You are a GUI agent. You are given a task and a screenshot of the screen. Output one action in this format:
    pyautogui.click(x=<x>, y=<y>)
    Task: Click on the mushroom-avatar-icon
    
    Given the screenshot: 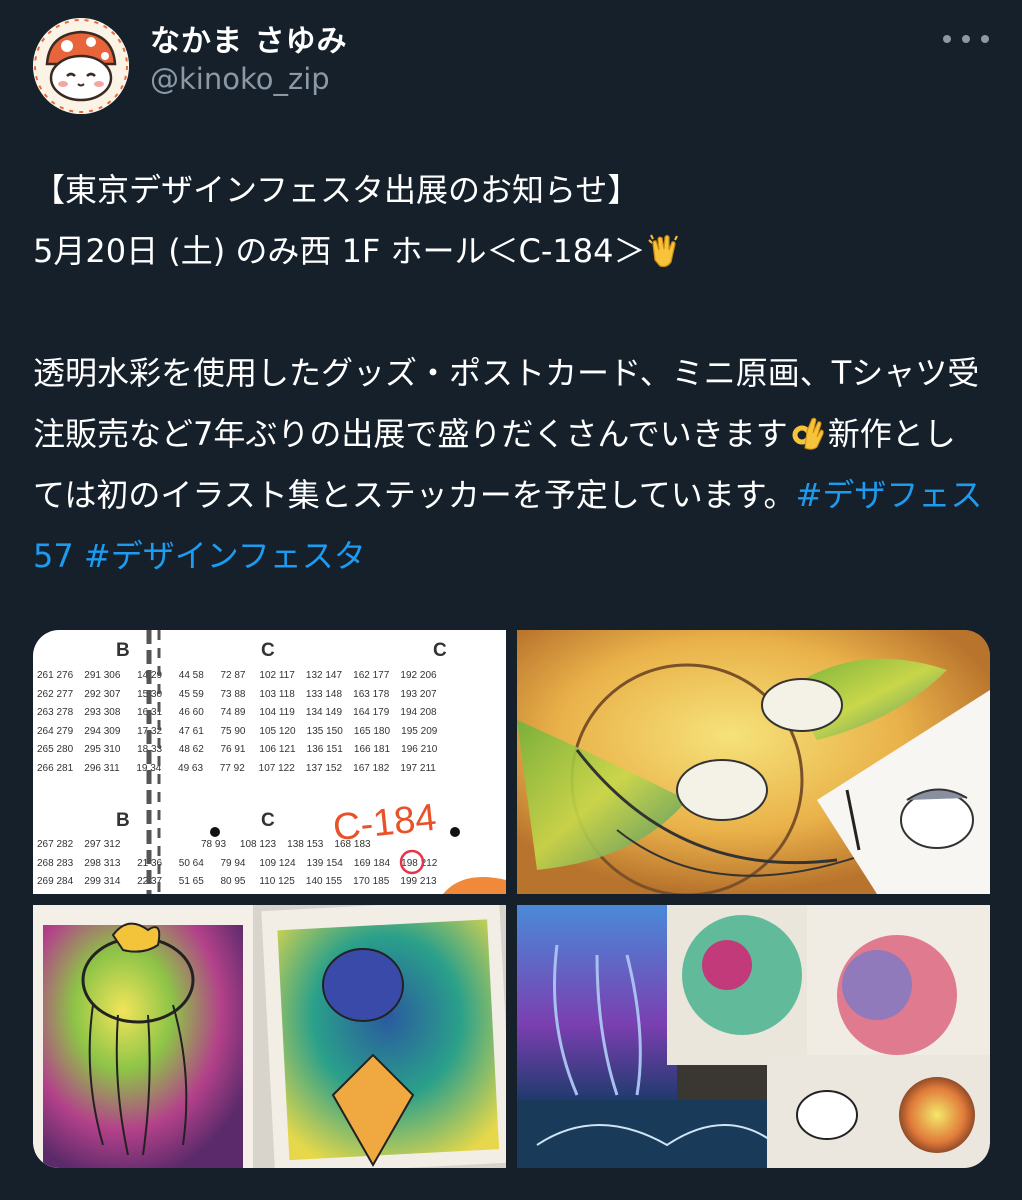 What is the action you would take?
    pyautogui.click(x=81, y=66)
    